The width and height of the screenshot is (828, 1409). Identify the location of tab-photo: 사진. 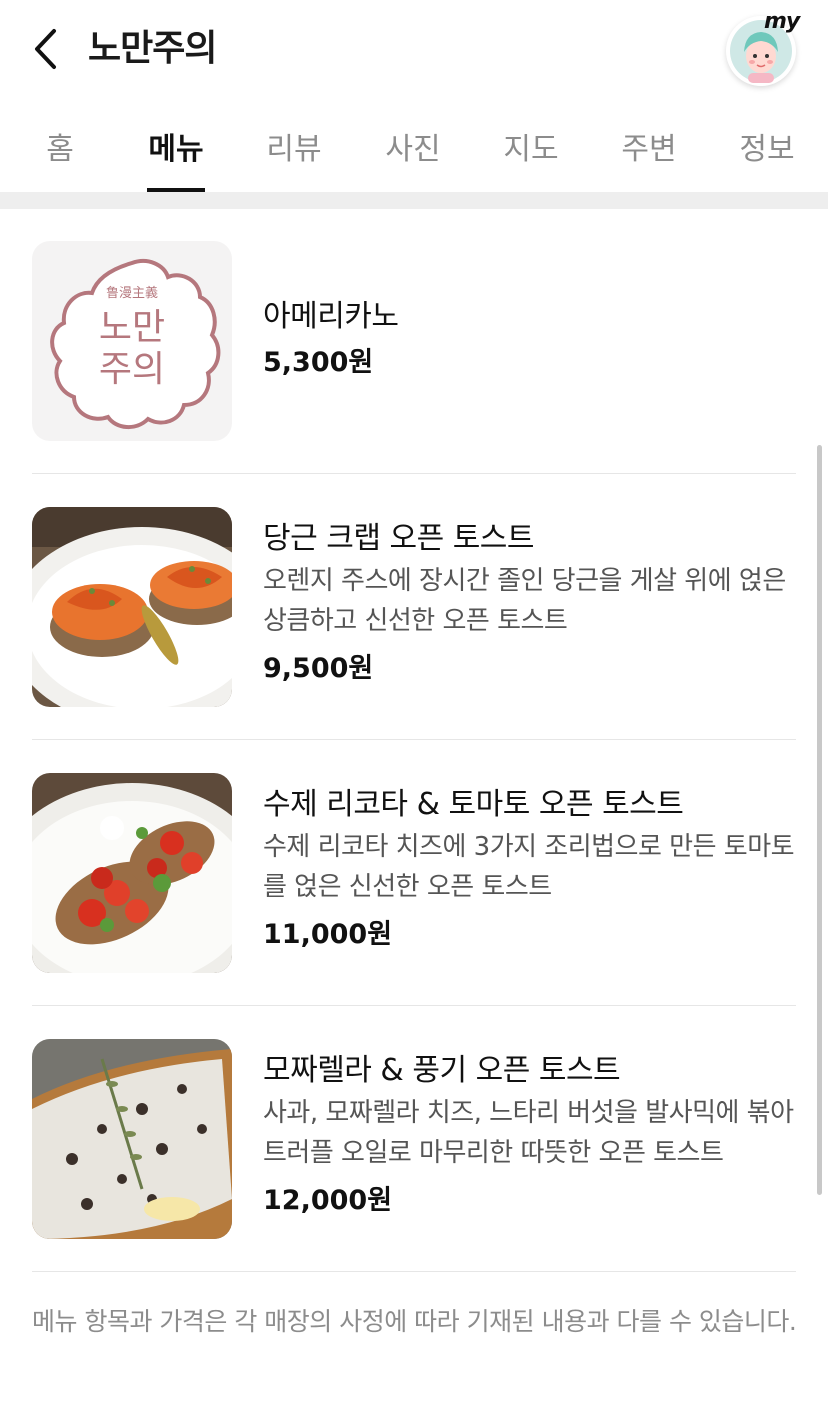
(413, 146).